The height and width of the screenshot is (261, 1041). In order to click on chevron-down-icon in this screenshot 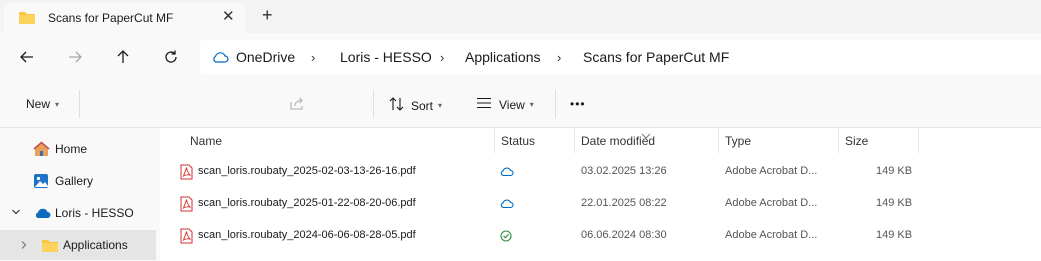, I will do `click(16, 213)`.